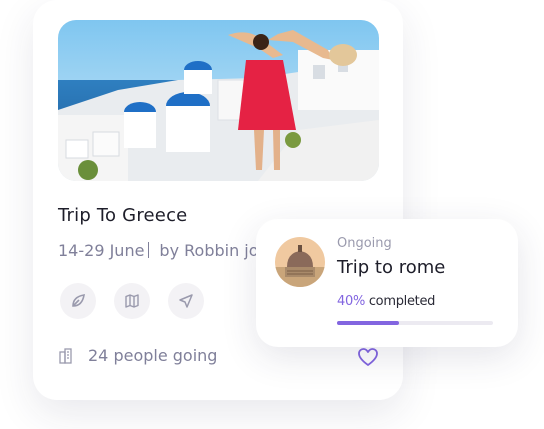 The width and height of the screenshot is (544, 429). I want to click on map-icon, so click(132, 301).